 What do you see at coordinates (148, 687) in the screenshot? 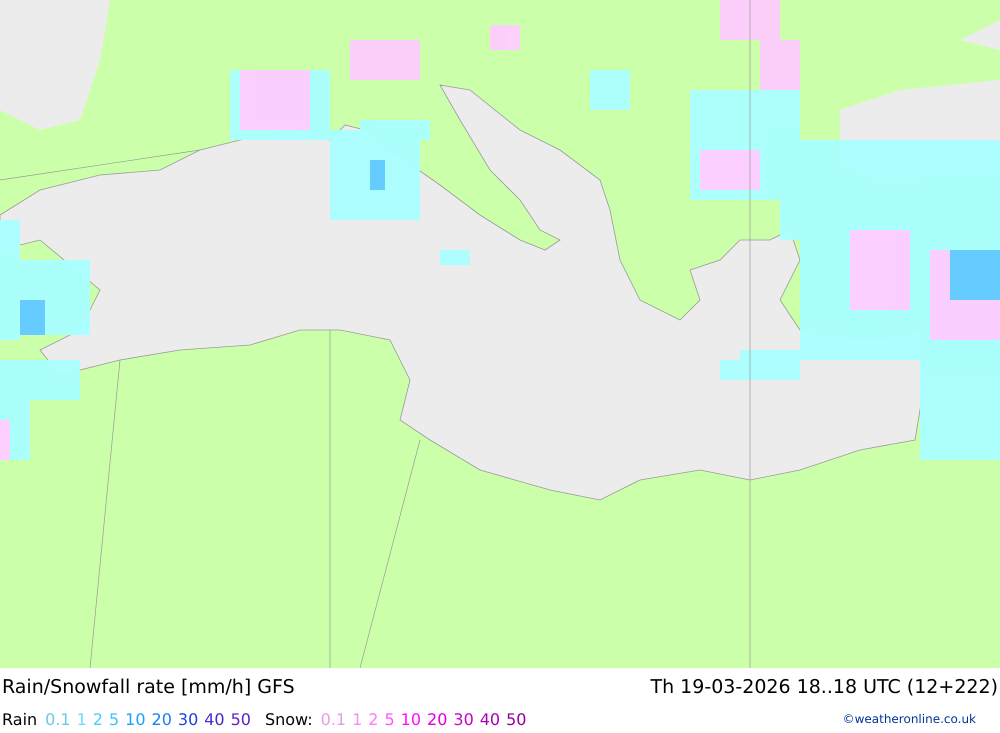
I see `map-title: Rain/Snowfall rate [mm/h] GFS` at bounding box center [148, 687].